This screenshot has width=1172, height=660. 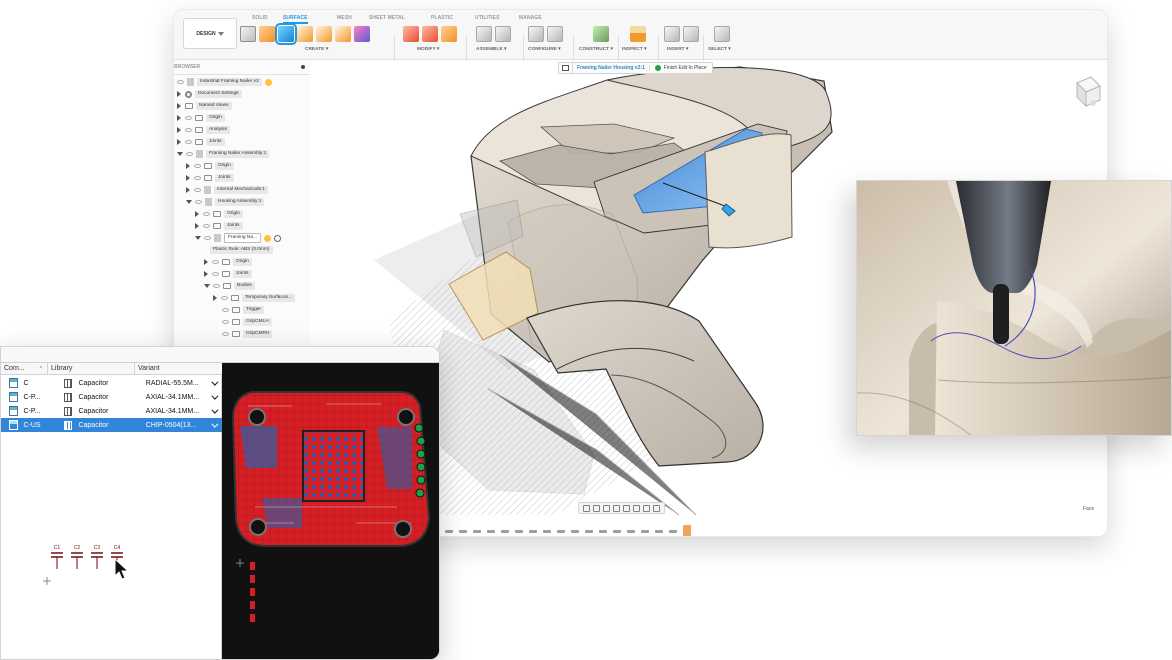 What do you see at coordinates (636, 508) in the screenshot?
I see `display-icon` at bounding box center [636, 508].